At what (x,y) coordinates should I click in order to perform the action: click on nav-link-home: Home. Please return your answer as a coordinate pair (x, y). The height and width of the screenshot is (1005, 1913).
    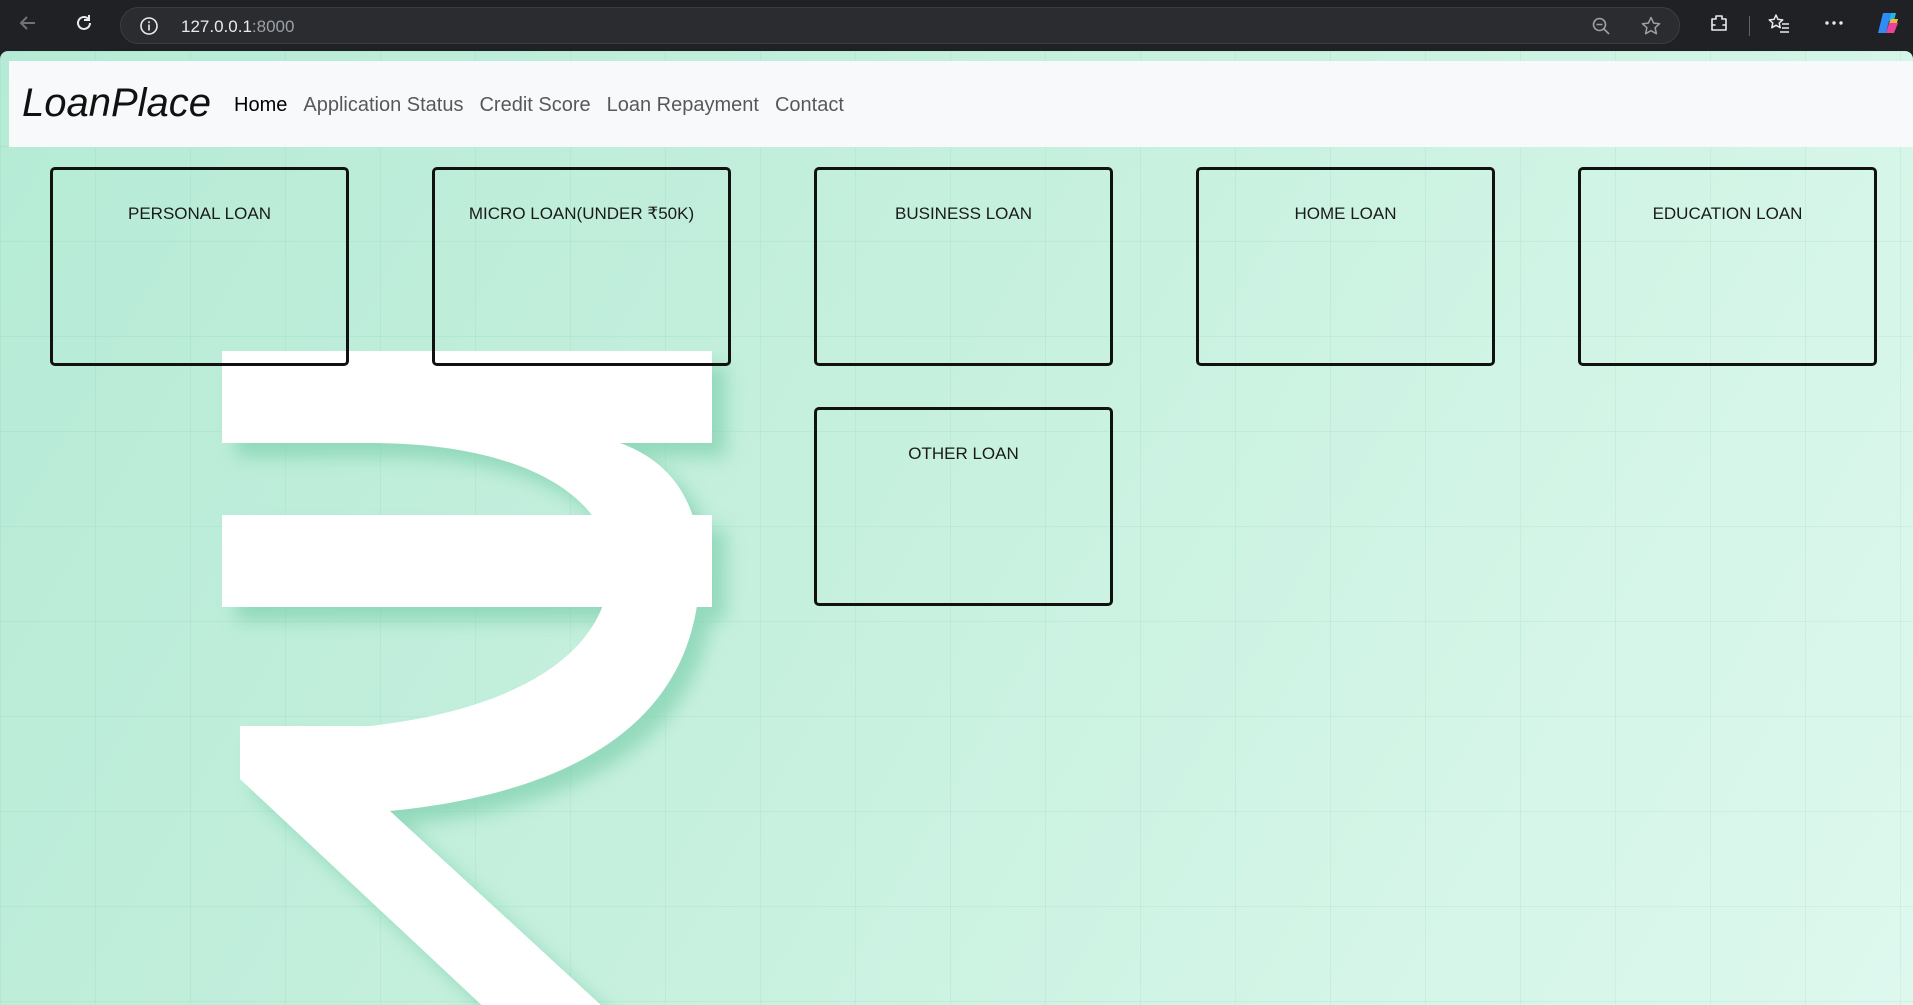
    Looking at the image, I should click on (260, 105).